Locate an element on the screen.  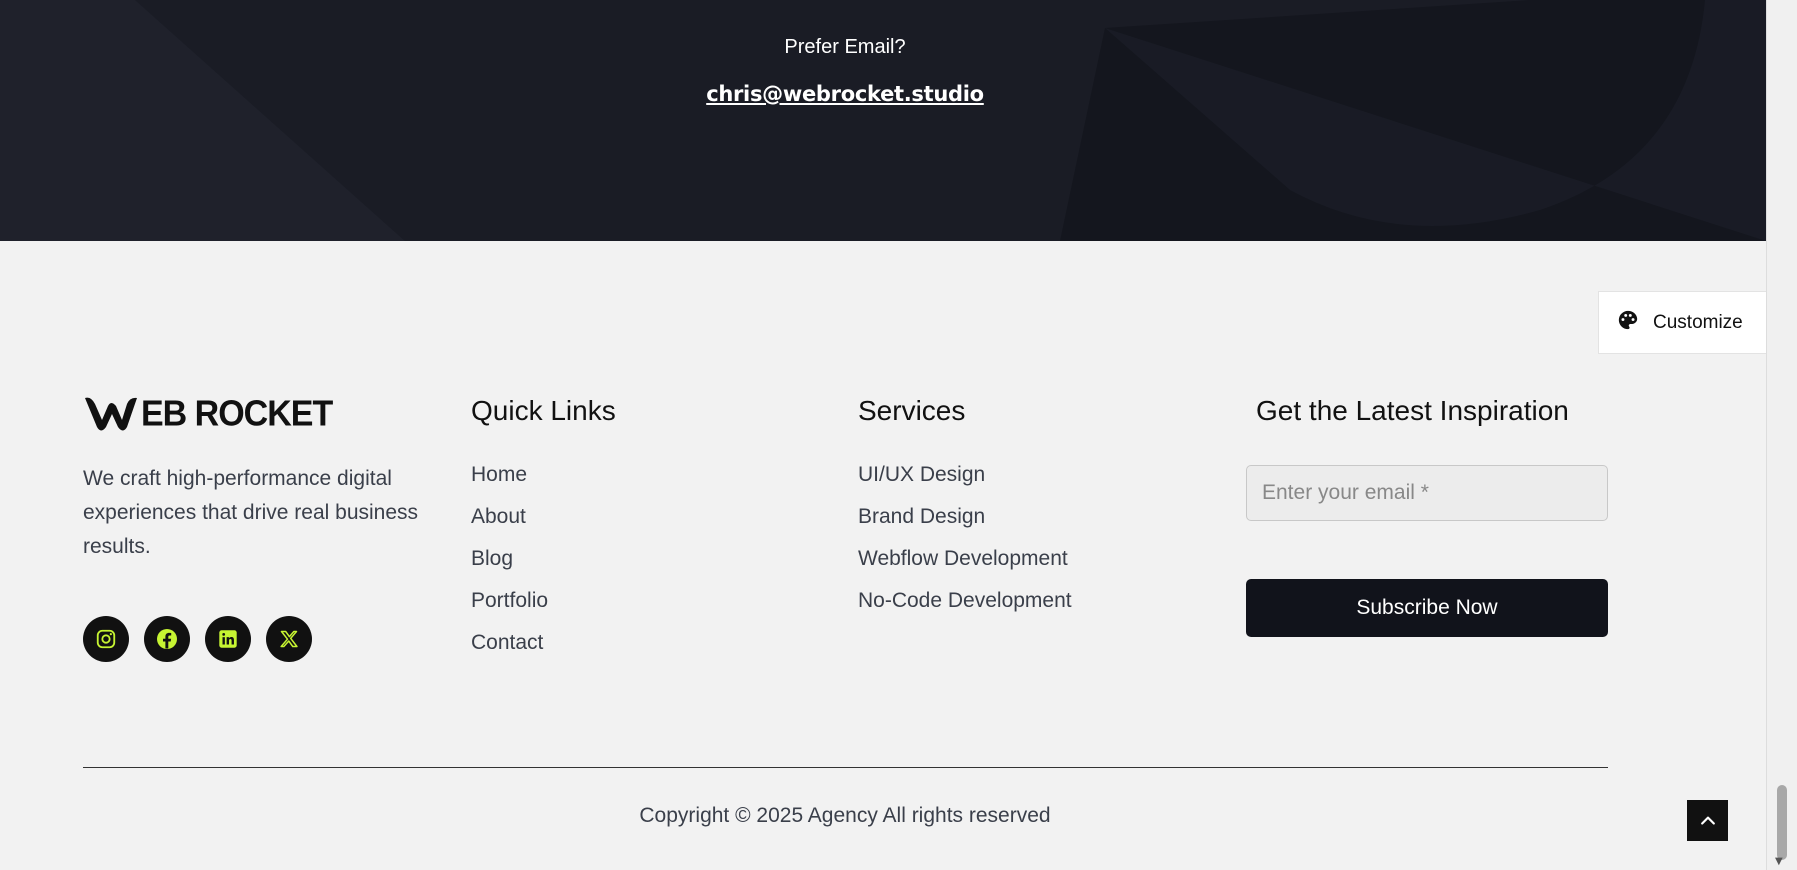
contact-email-link: chris@webrocket.studio is located at coordinates (845, 94).